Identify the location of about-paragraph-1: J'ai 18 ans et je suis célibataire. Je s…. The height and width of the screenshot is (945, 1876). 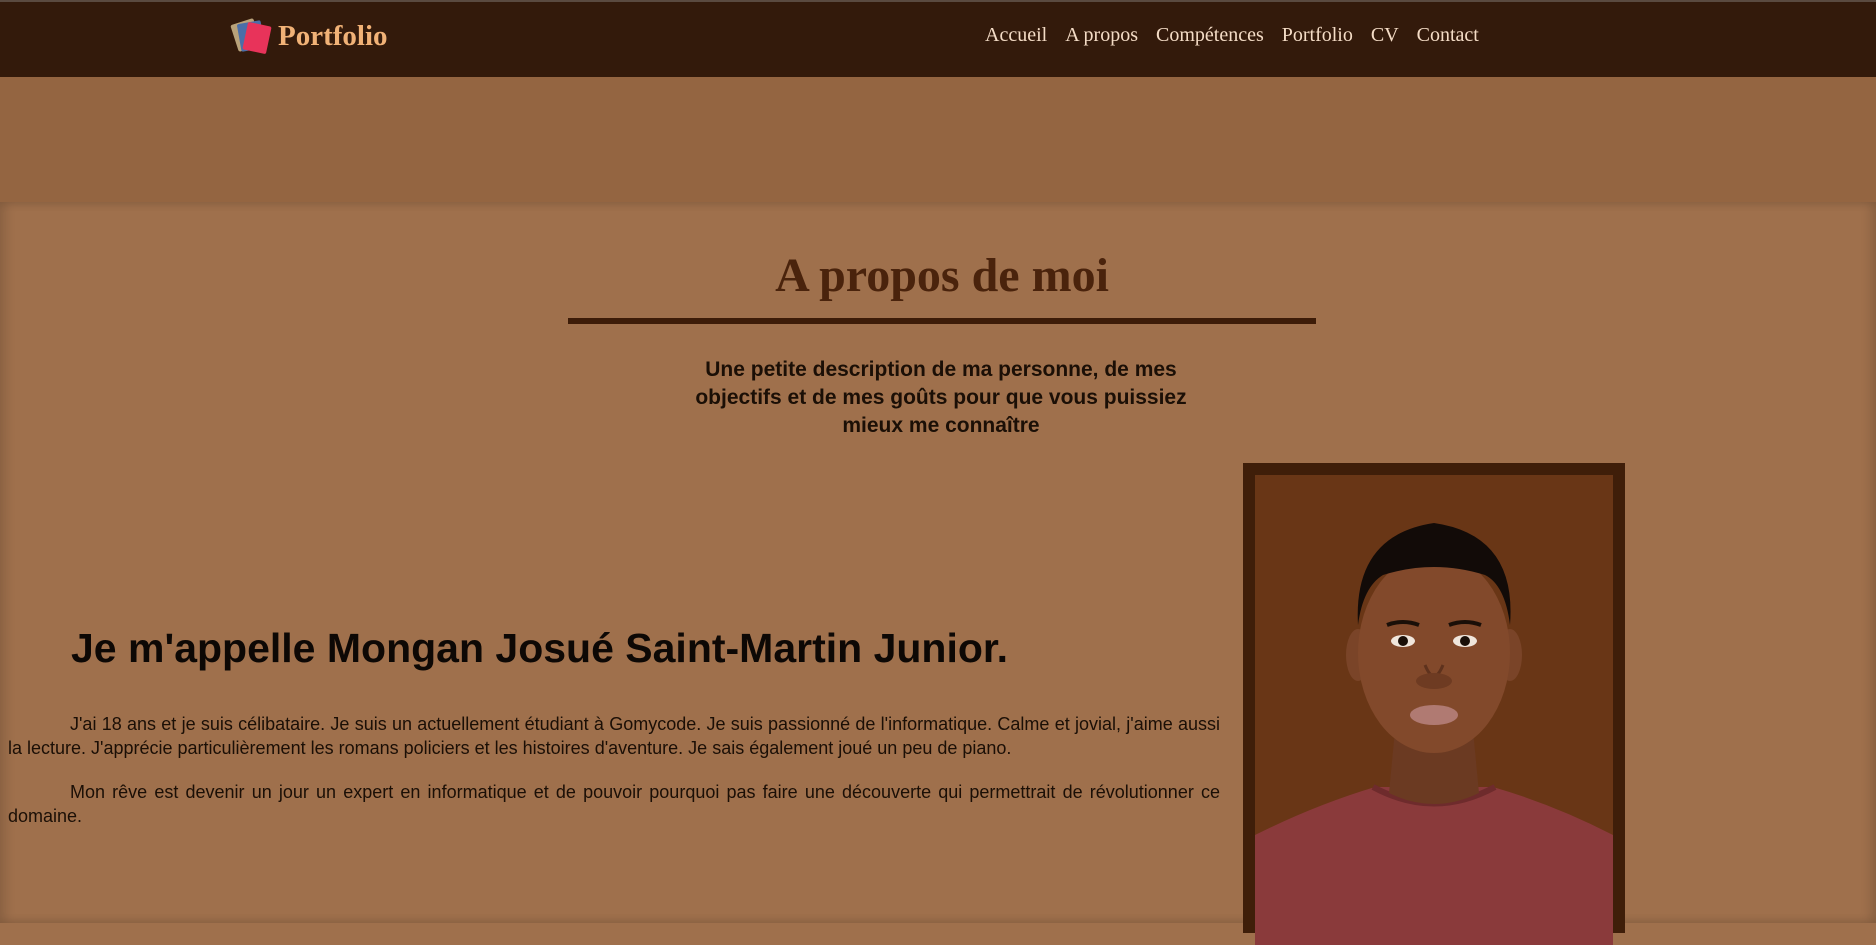
(614, 736).